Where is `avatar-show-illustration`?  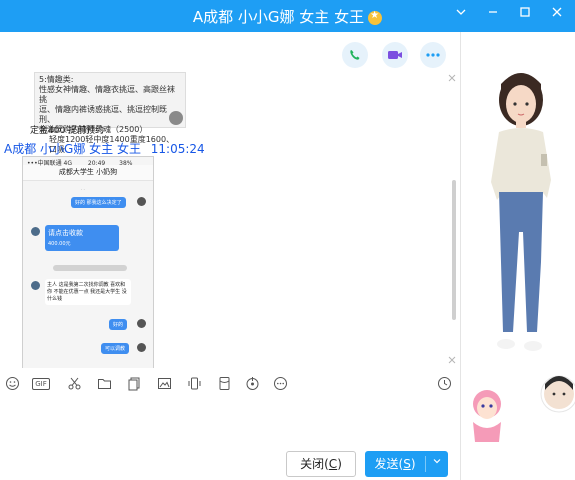 avatar-show-illustration is located at coordinates (524, 257).